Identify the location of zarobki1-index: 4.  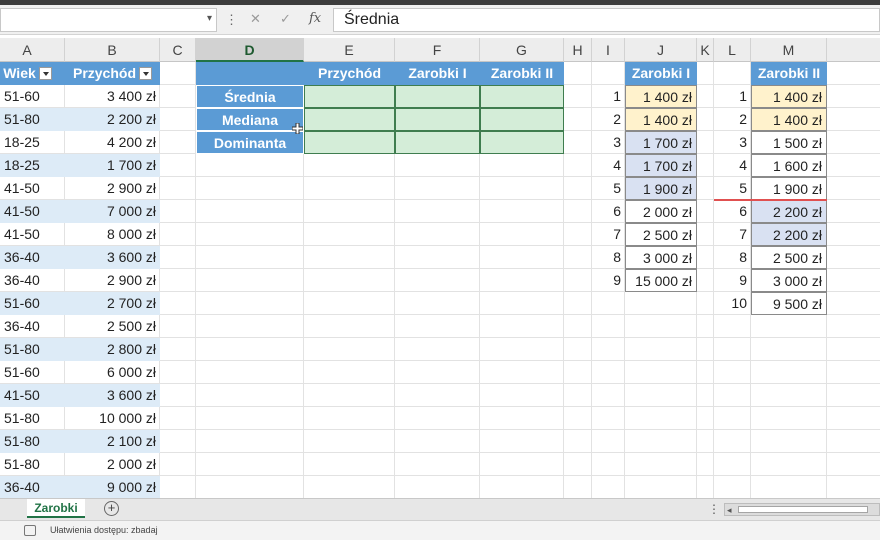
(608, 165).